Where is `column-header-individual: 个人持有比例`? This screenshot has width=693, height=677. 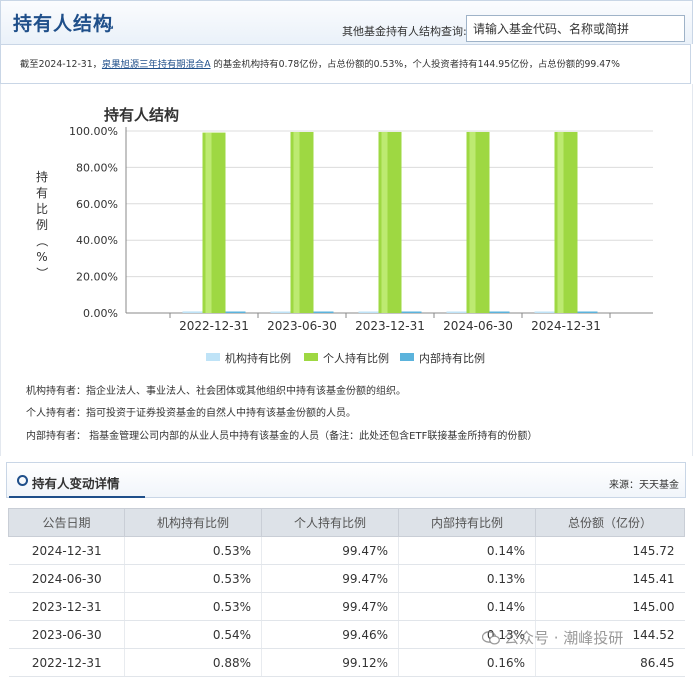
column-header-individual: 个人持有比例 is located at coordinates (330, 522).